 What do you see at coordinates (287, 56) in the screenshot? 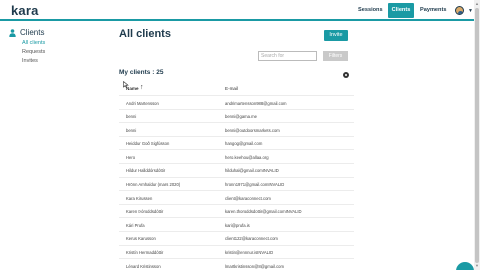
I see `search-input` at bounding box center [287, 56].